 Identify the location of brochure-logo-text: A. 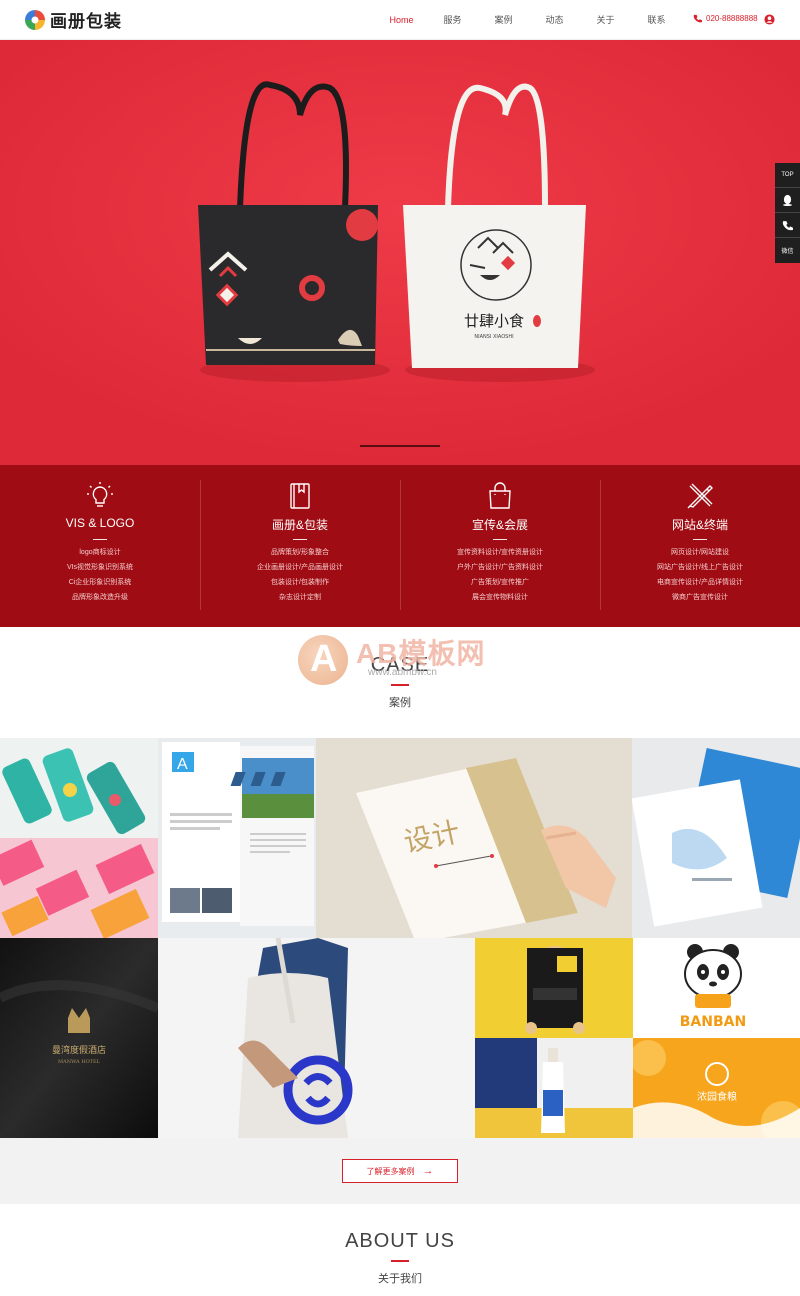
(182, 764).